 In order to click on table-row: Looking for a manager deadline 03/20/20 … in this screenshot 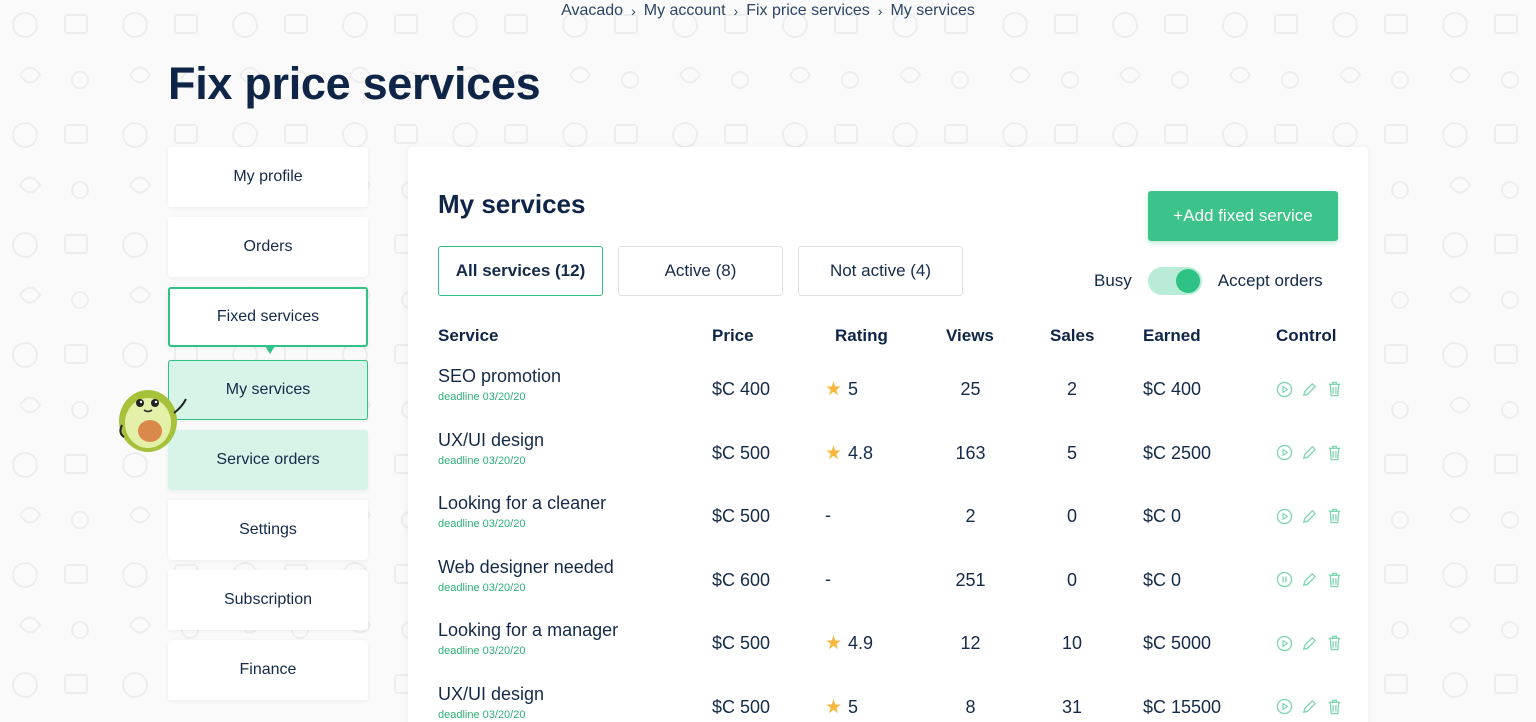, I will do `click(889, 650)`.